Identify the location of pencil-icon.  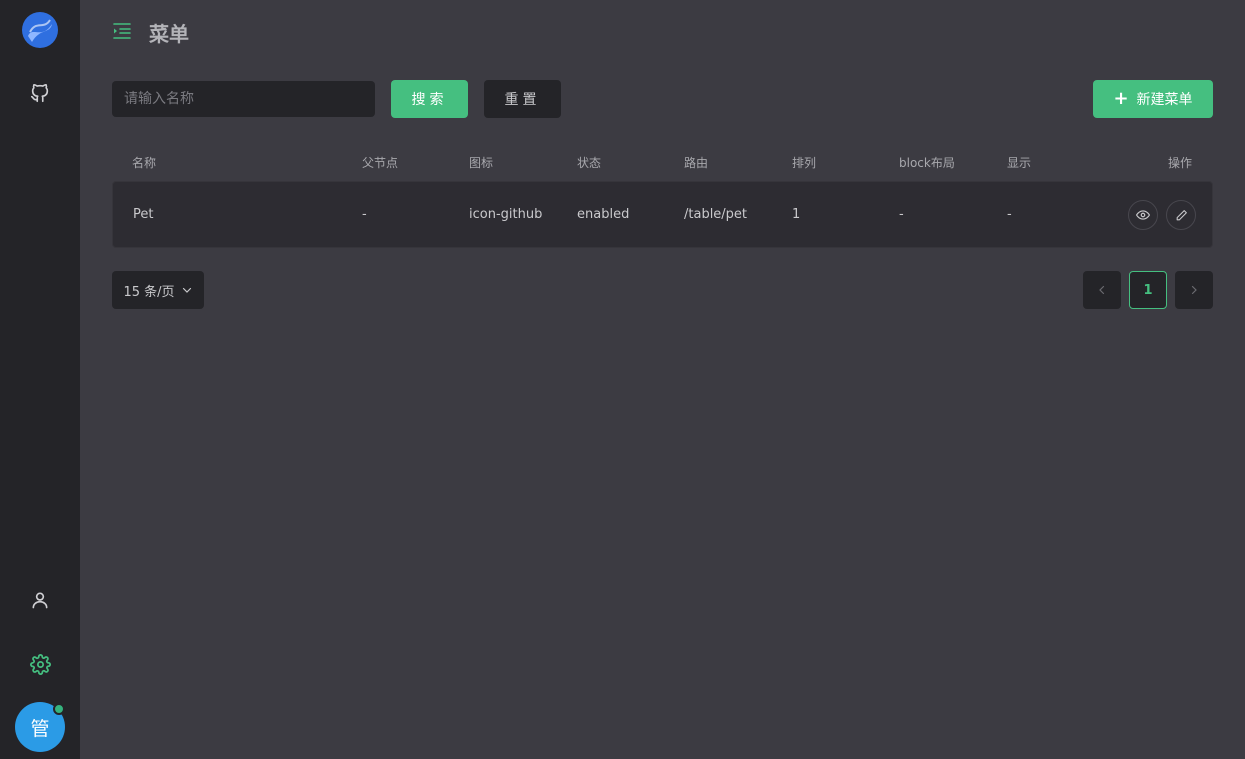
(1181, 214).